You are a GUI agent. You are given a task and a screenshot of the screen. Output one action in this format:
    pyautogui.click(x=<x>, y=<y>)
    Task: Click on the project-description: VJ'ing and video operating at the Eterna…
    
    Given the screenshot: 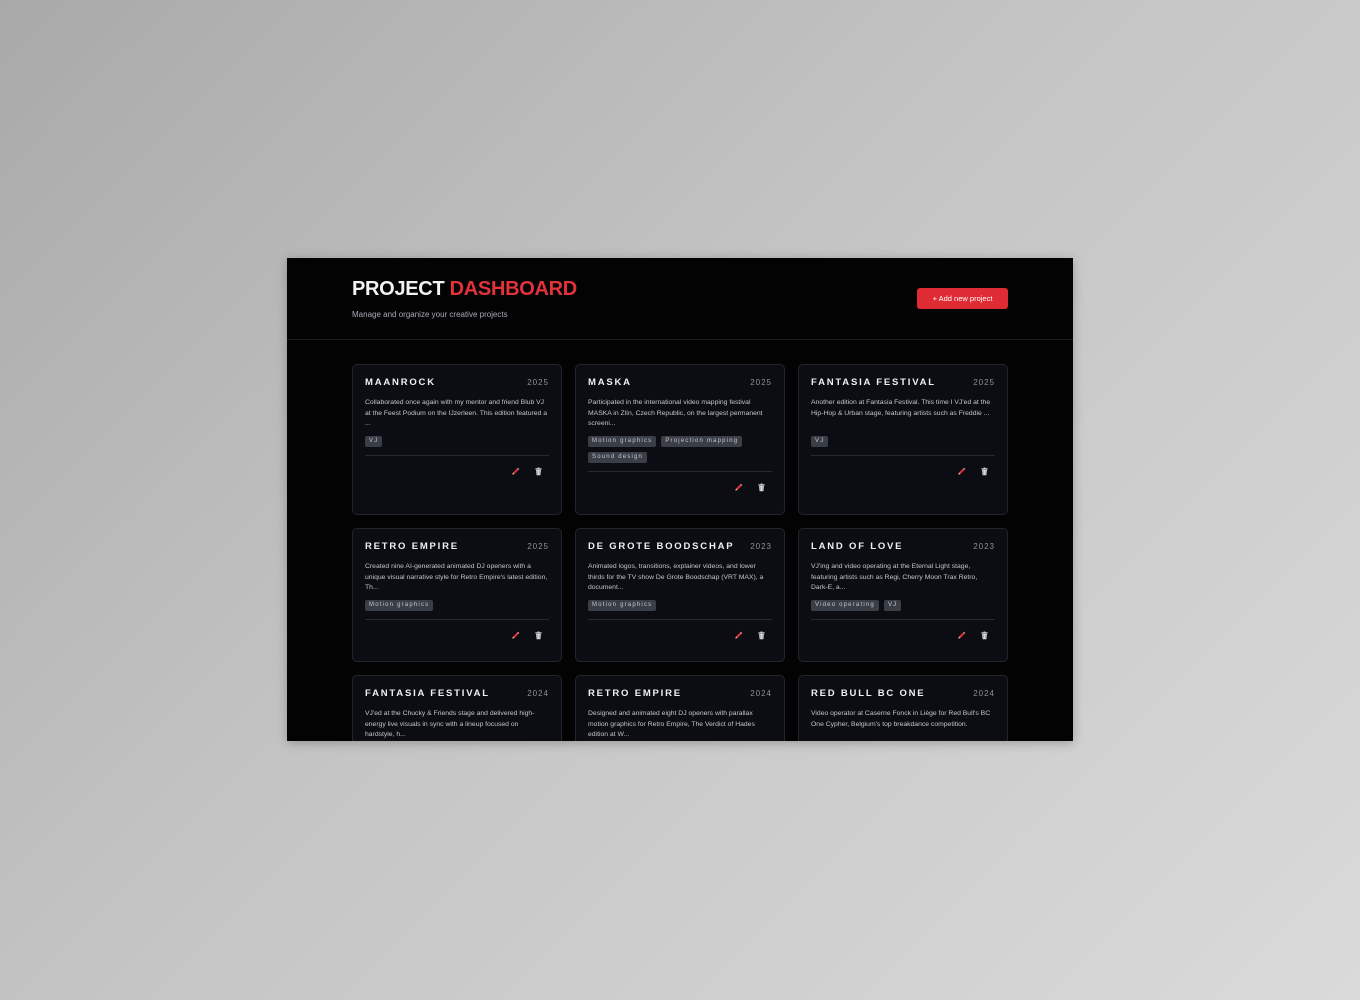 What is the action you would take?
    pyautogui.click(x=894, y=577)
    